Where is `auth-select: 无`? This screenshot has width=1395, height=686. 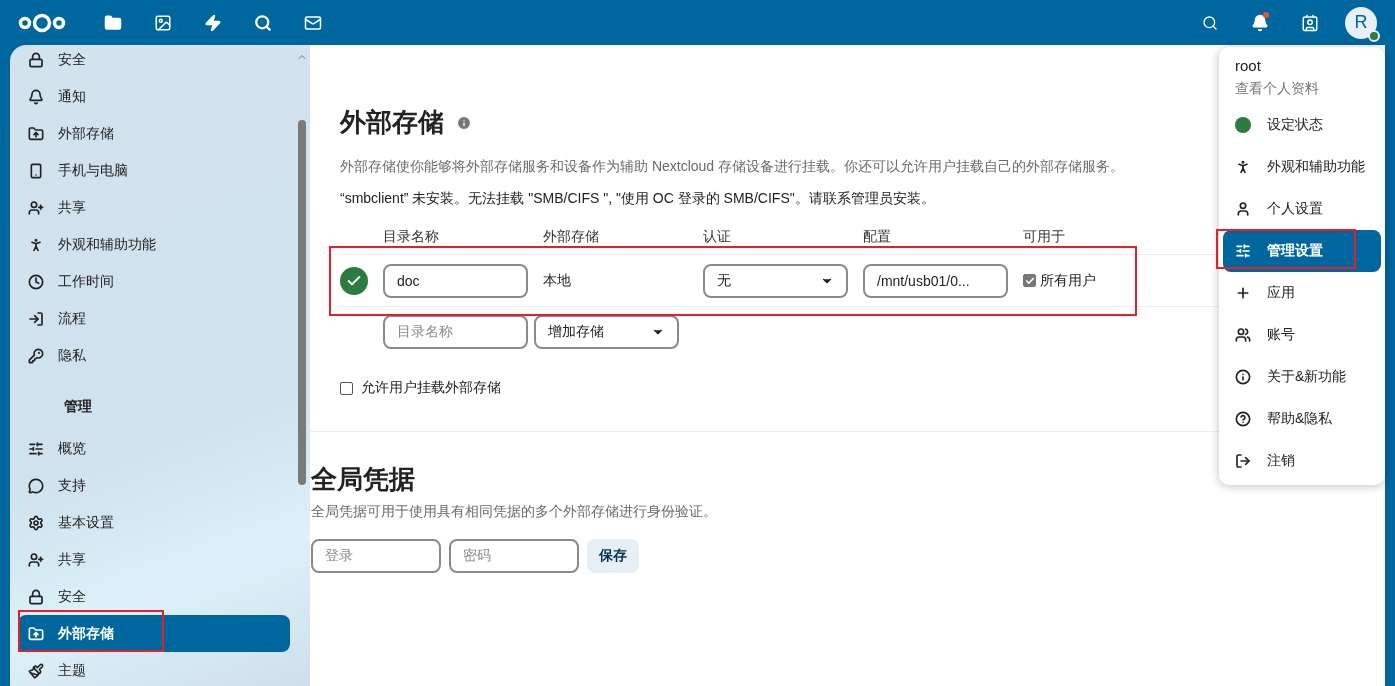
auth-select: 无 is located at coordinates (775, 280).